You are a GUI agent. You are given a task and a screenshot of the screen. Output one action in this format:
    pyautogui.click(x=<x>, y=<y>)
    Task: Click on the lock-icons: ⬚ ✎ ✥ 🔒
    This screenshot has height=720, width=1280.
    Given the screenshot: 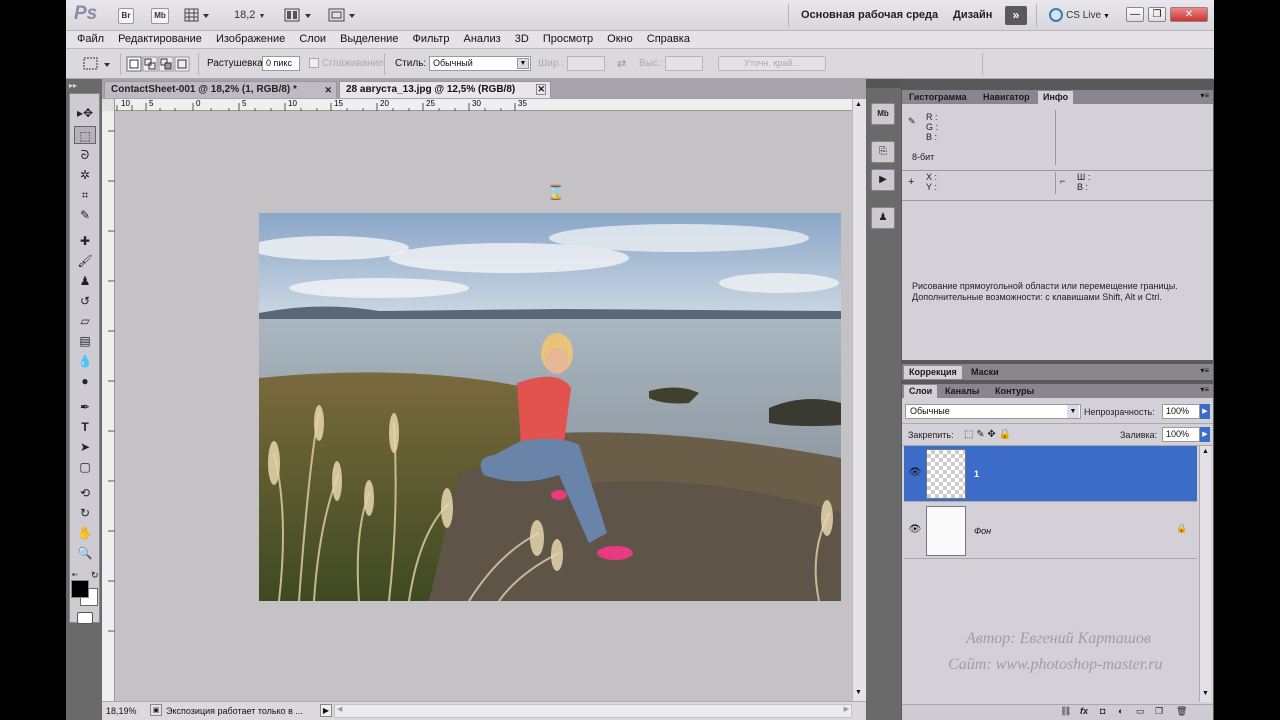 What is the action you would take?
    pyautogui.click(x=987, y=434)
    